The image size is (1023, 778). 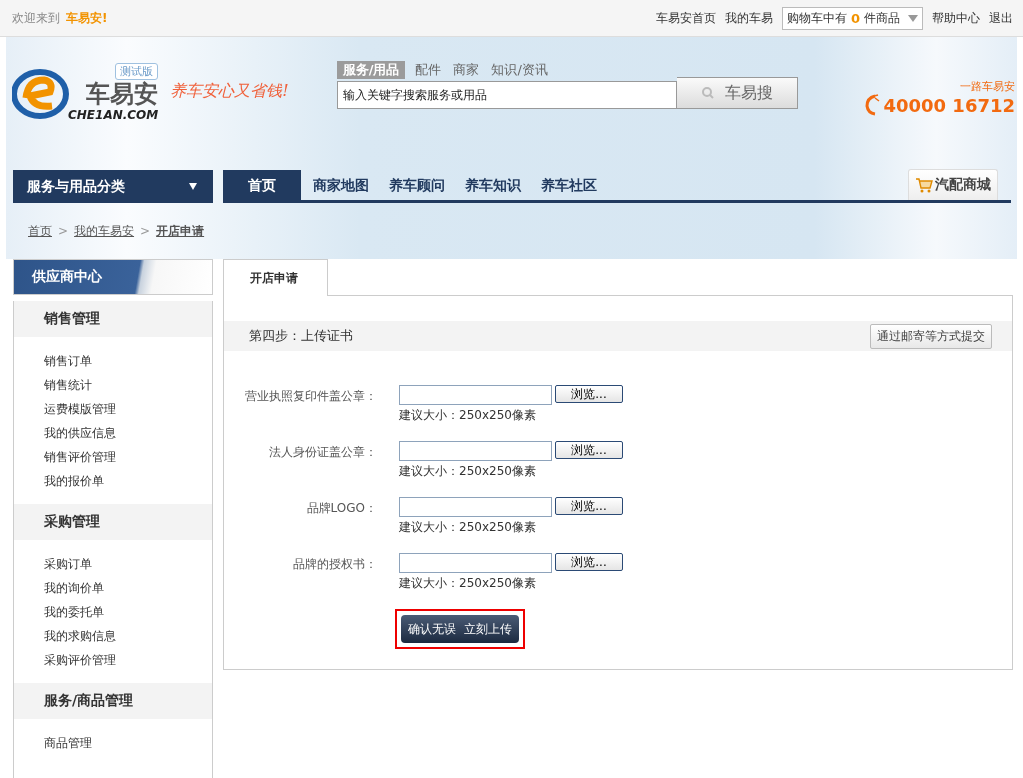 I want to click on cart-icon, so click(x=924, y=185).